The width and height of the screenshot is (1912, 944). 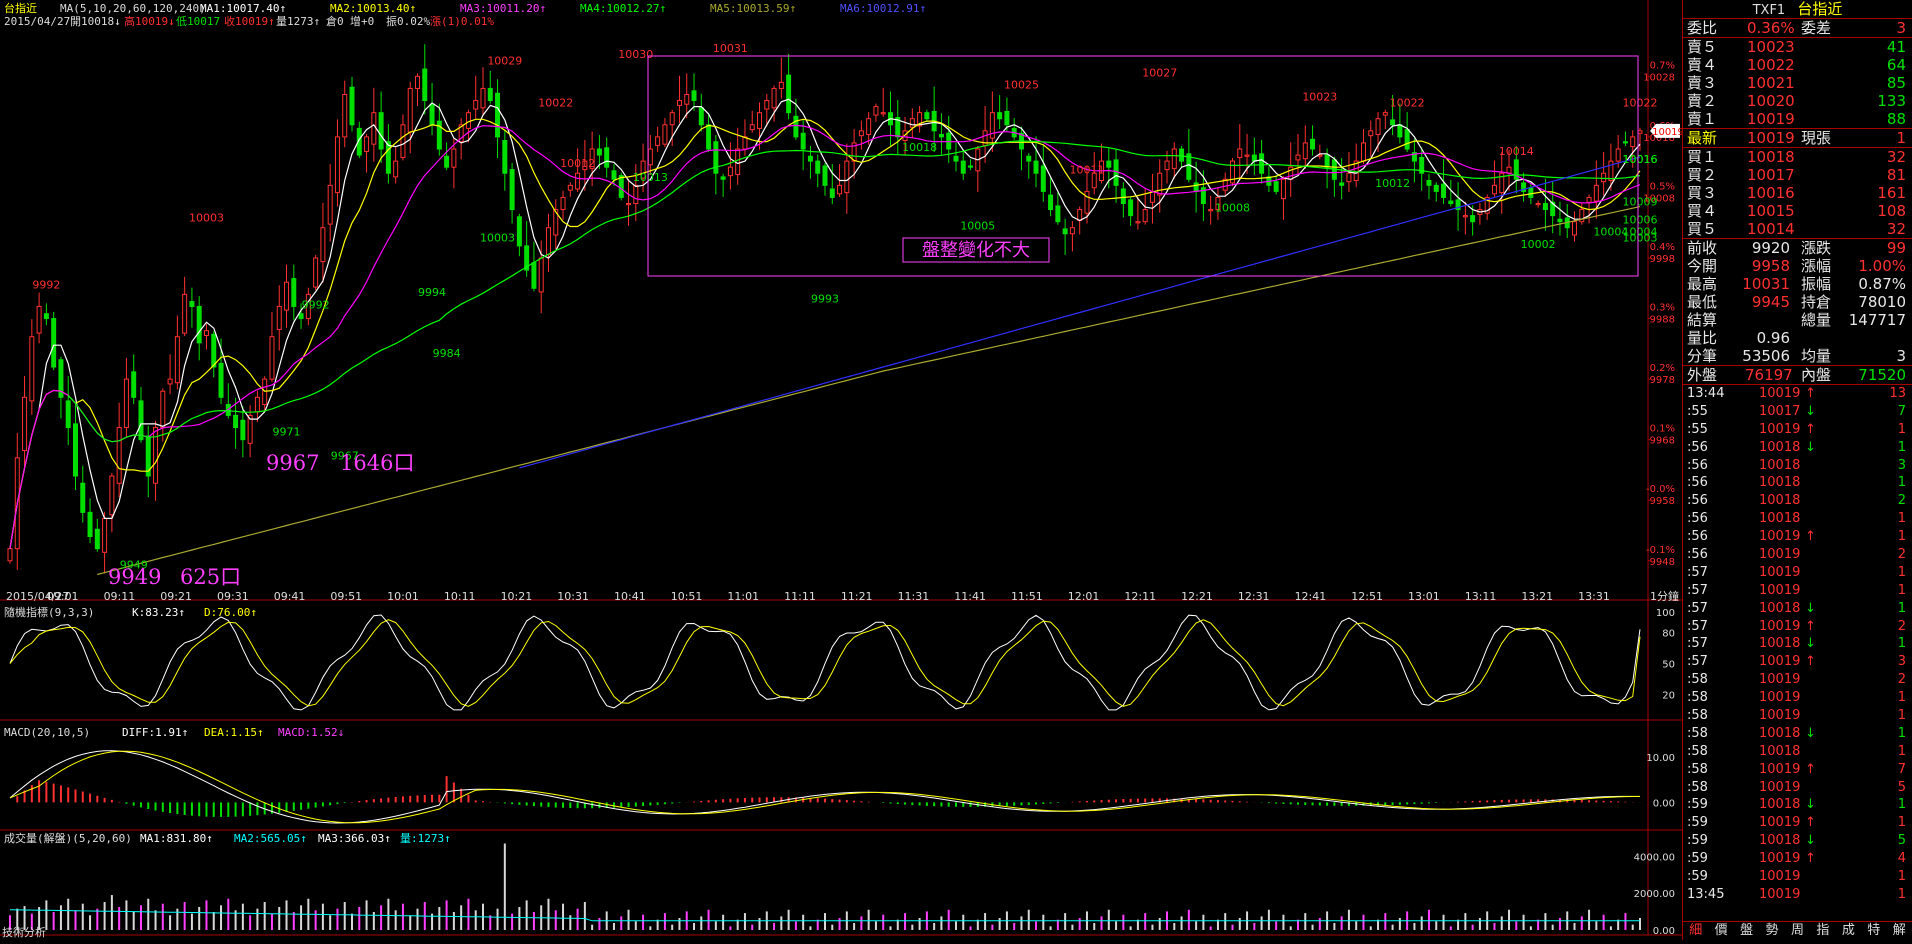 I want to click on symbol-code: TXF1, so click(x=1769, y=10).